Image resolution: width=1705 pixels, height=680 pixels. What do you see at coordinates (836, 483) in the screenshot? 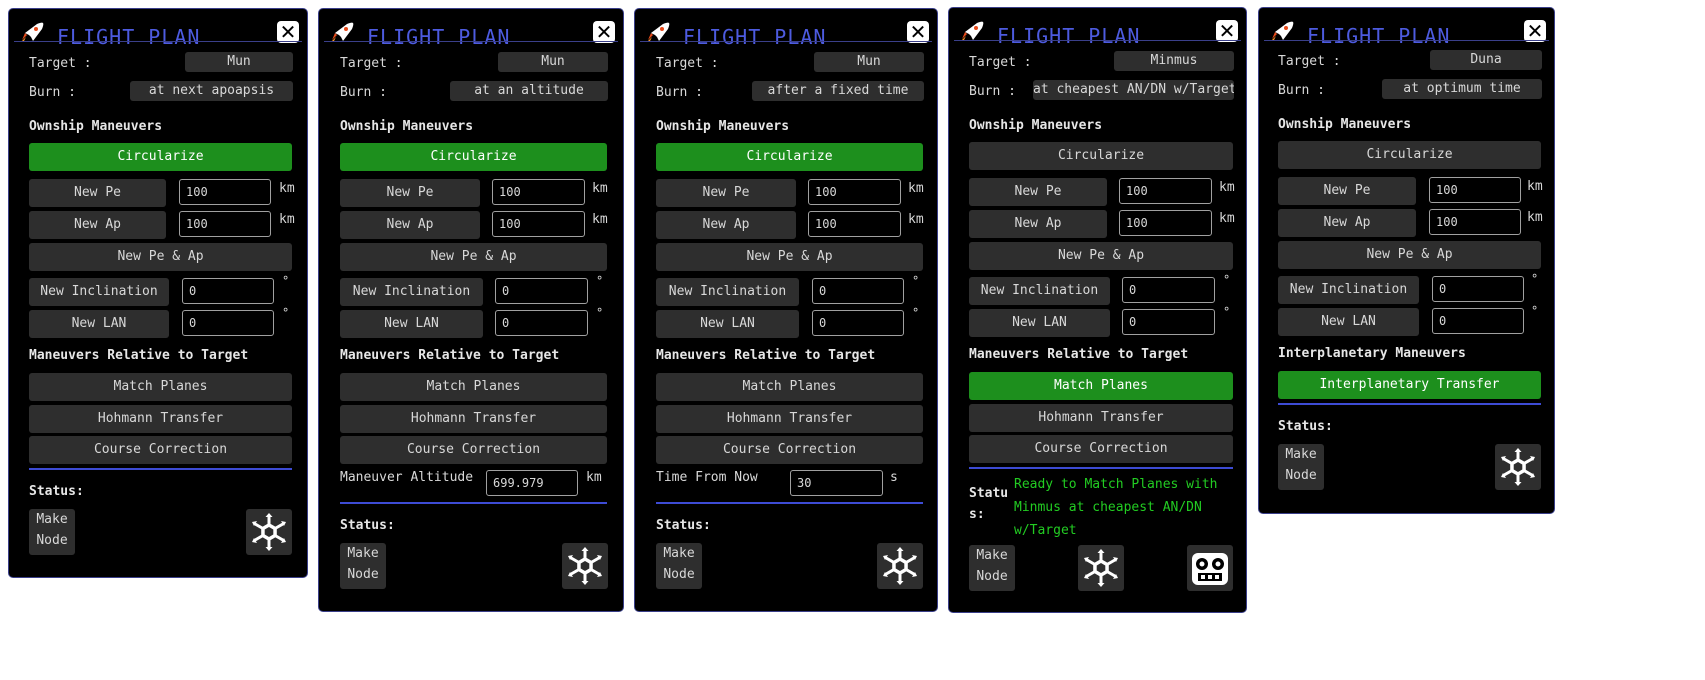
I see `time-from-now-field: 30` at bounding box center [836, 483].